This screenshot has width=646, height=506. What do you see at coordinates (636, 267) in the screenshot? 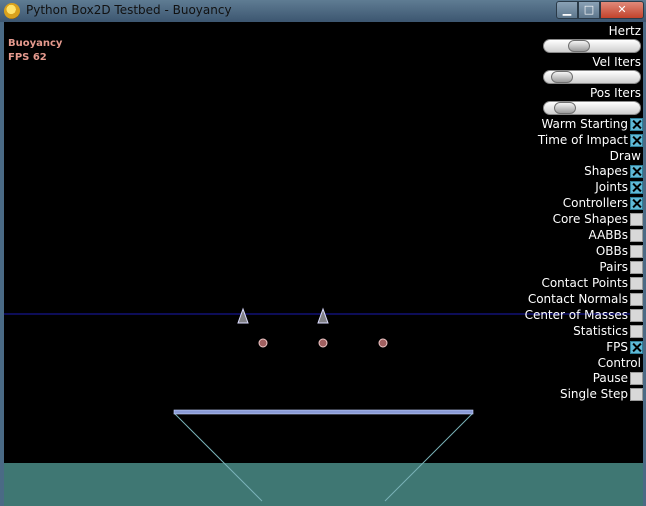
I see `pairs-checkbox` at bounding box center [636, 267].